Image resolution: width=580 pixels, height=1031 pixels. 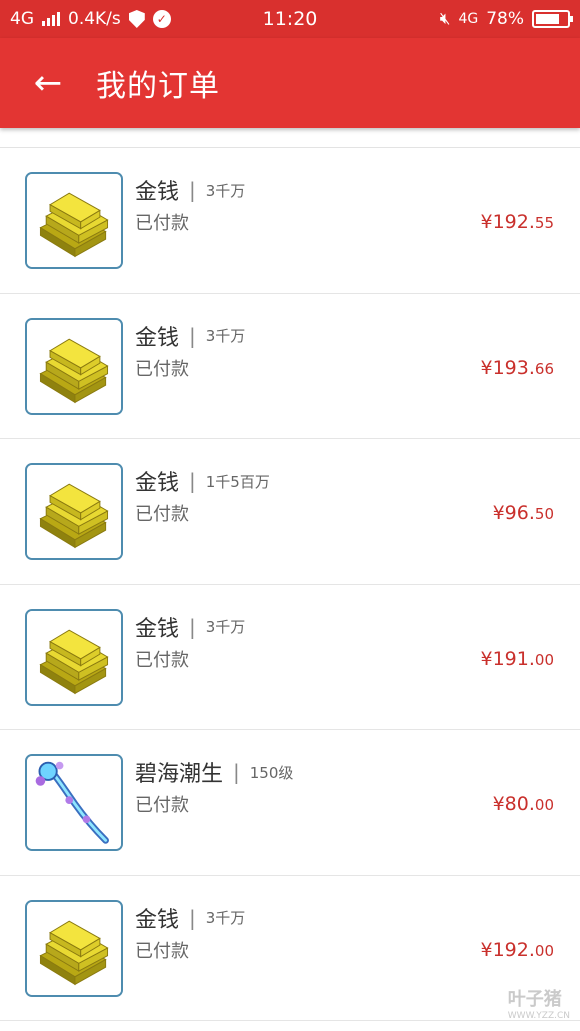 What do you see at coordinates (517, 367) in the screenshot?
I see `order-price: ¥193.66` at bounding box center [517, 367].